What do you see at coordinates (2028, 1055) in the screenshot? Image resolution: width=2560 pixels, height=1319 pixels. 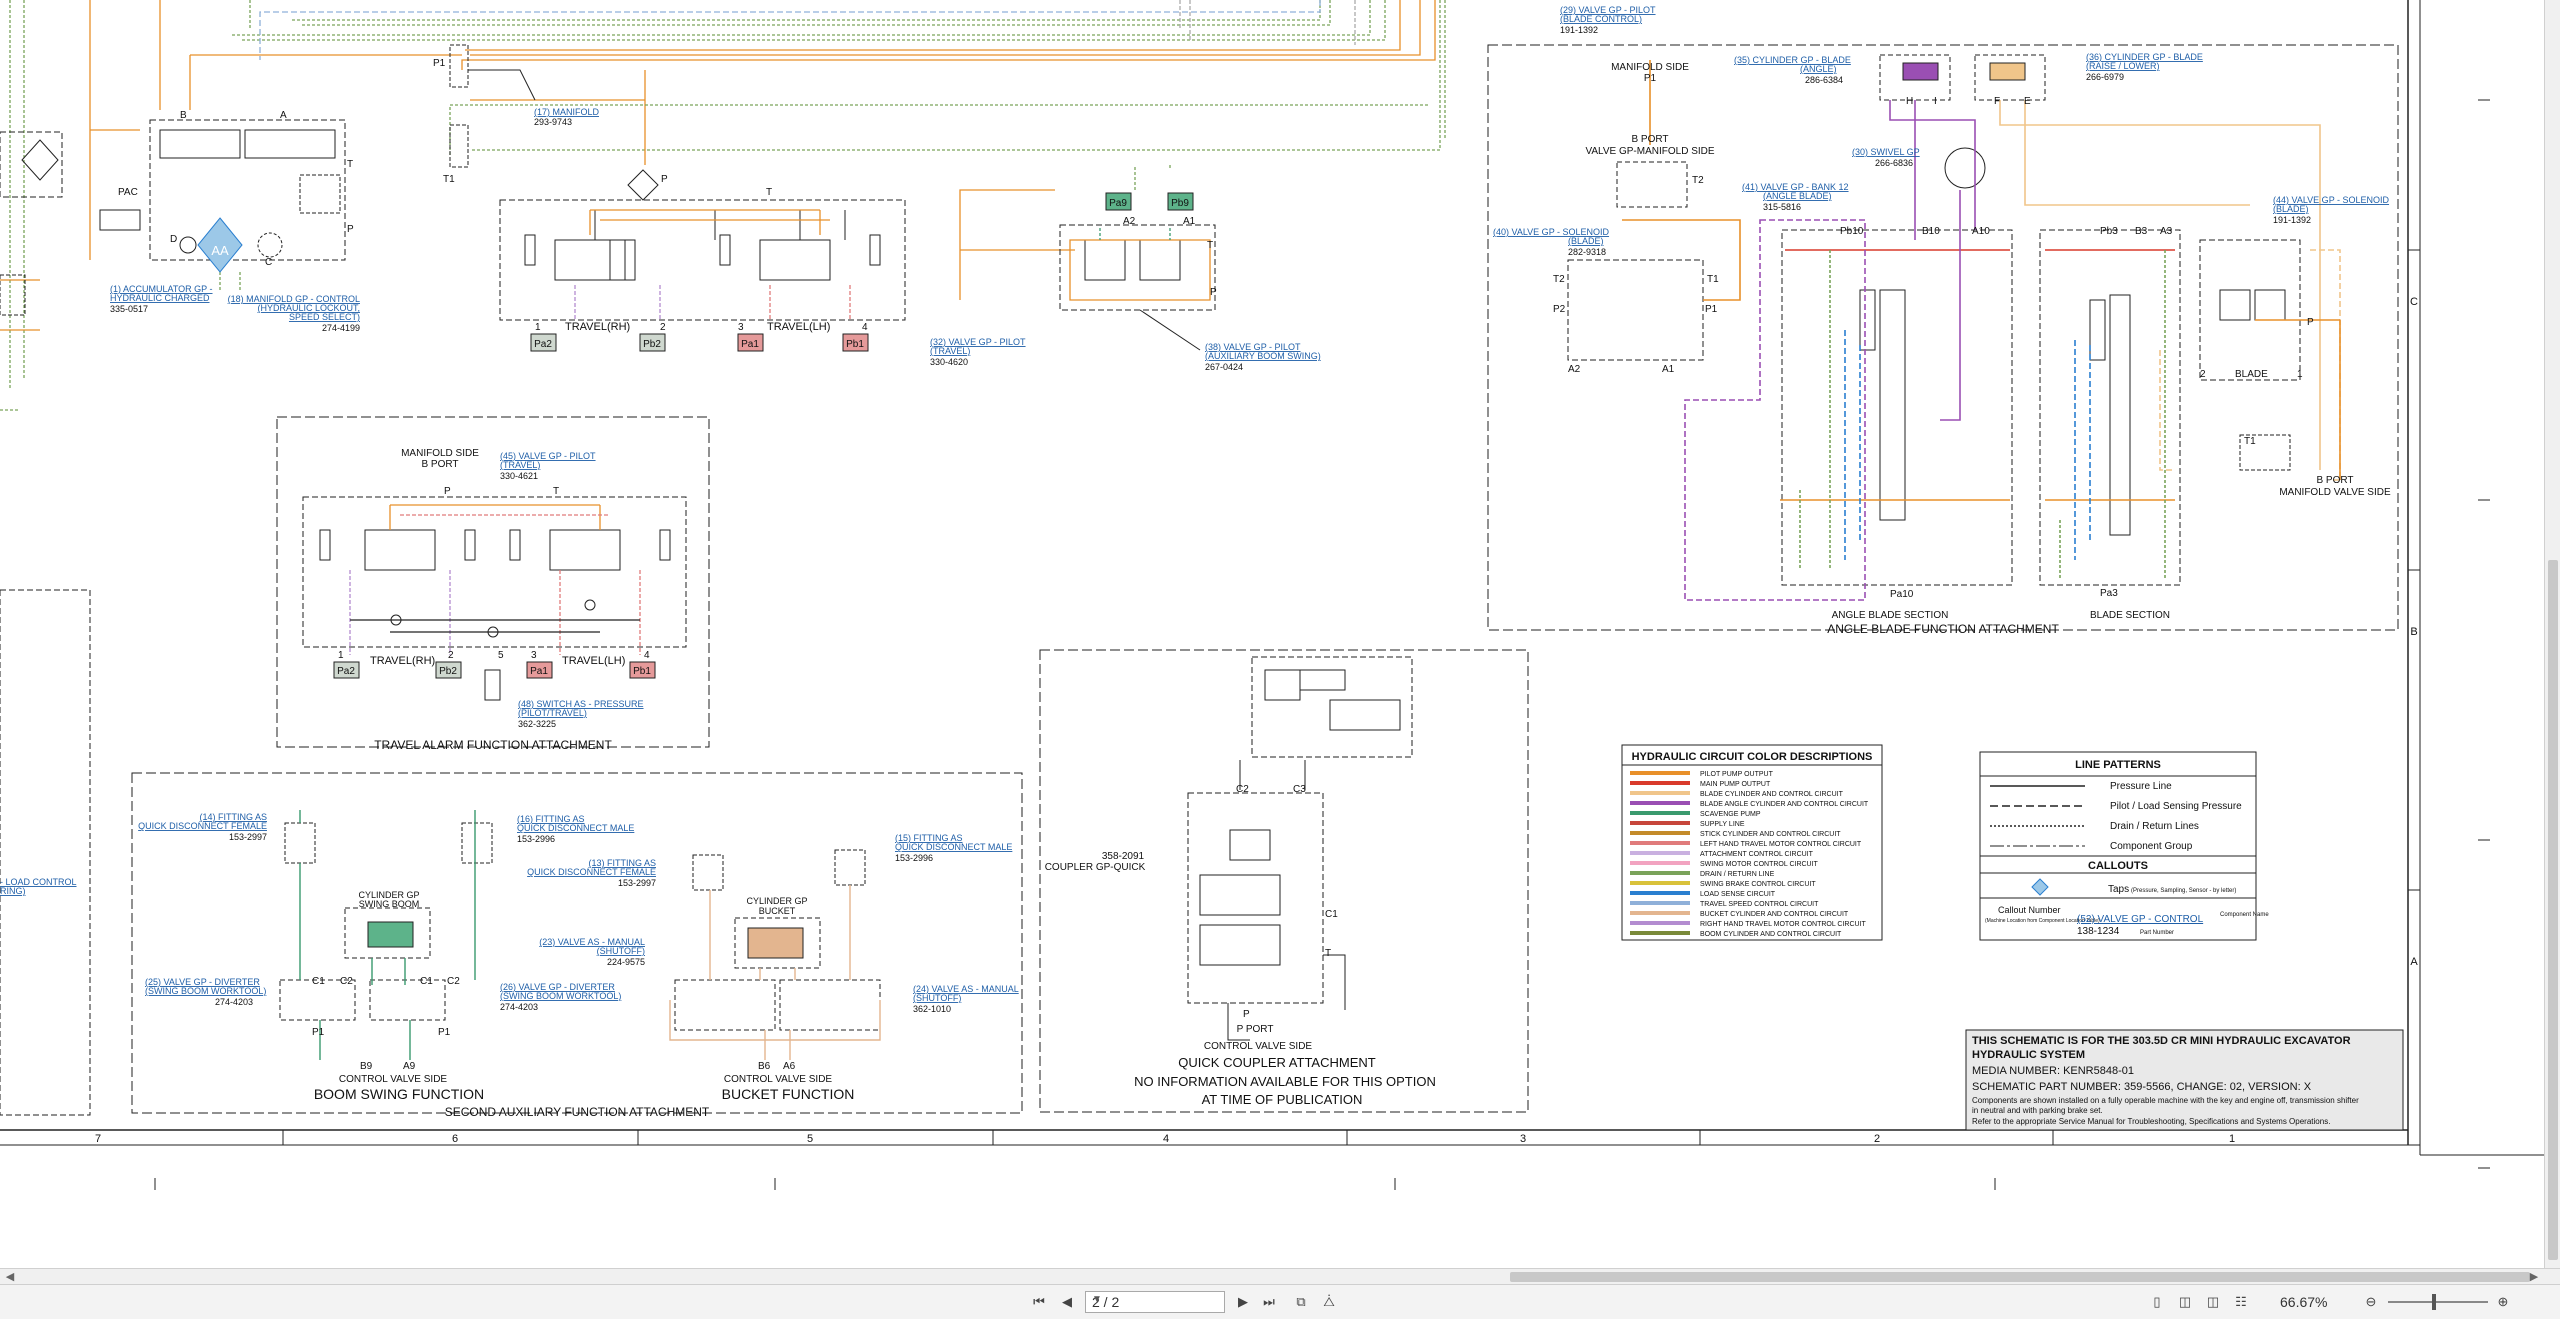 I see `info-line-2: HYDRAULIC SYSTEM` at bounding box center [2028, 1055].